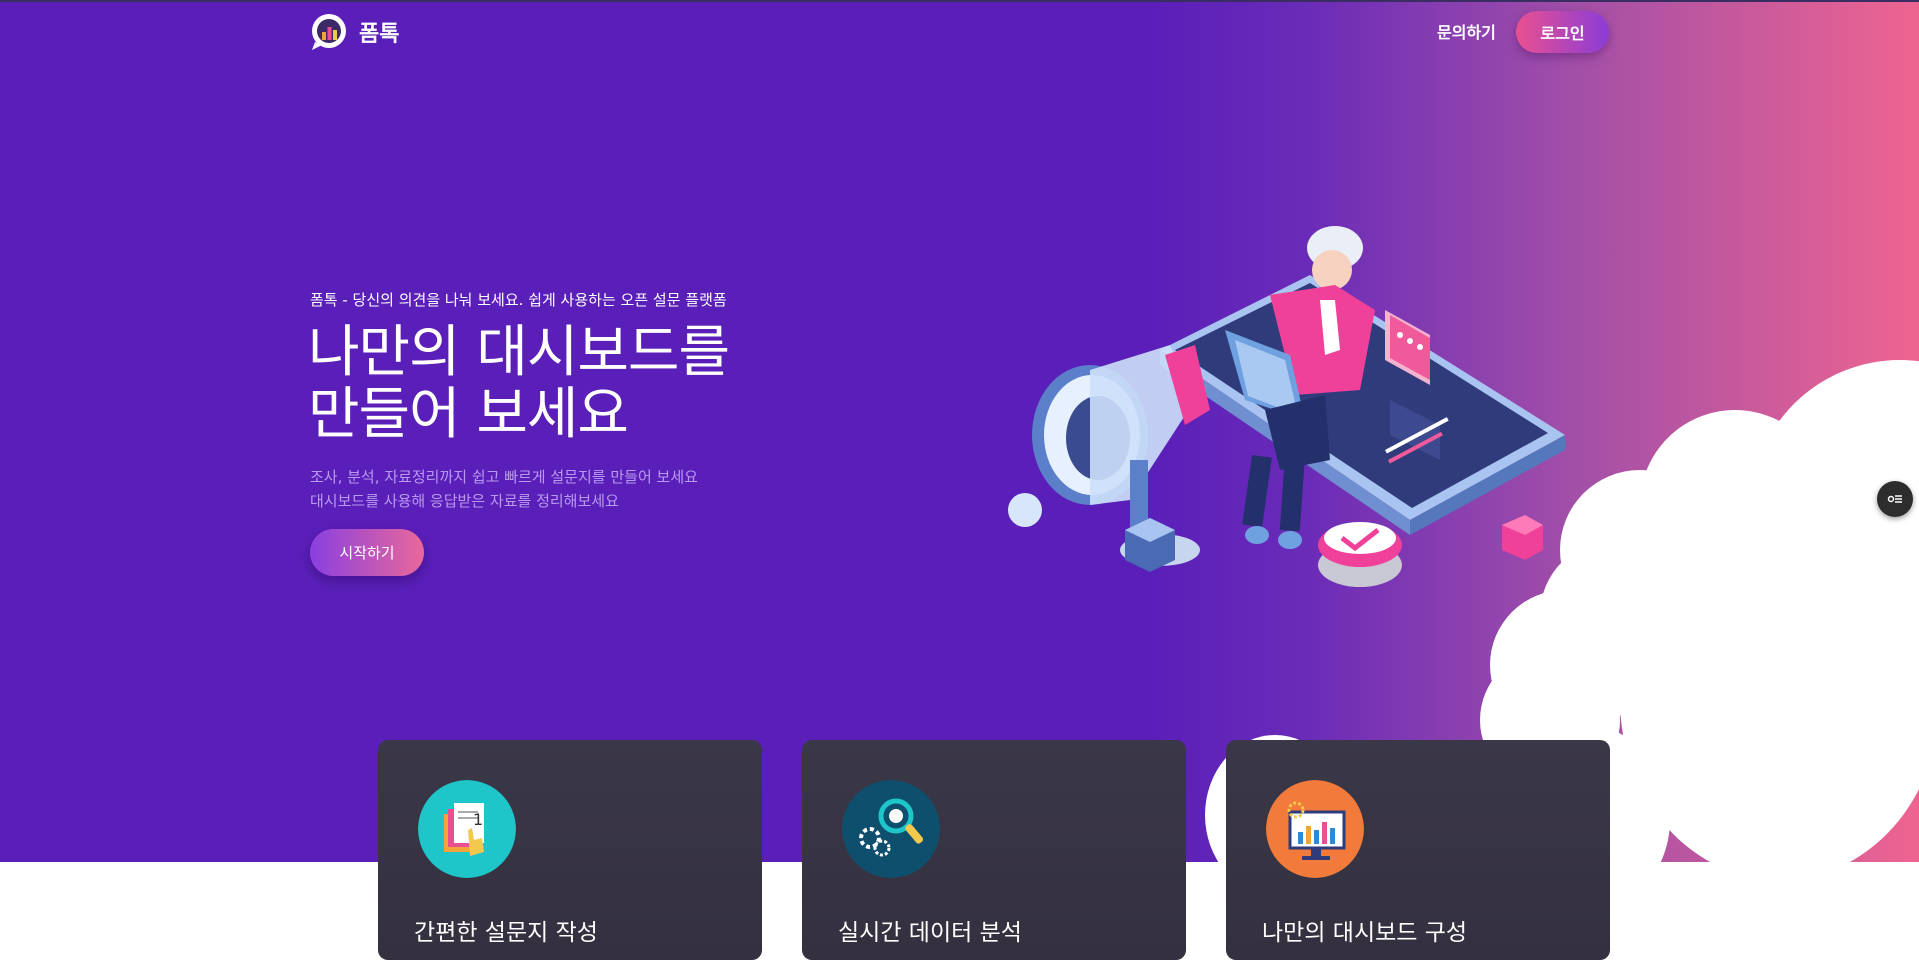  Describe the element at coordinates (1466, 31) in the screenshot. I see `contact-link: 문의하기` at that location.